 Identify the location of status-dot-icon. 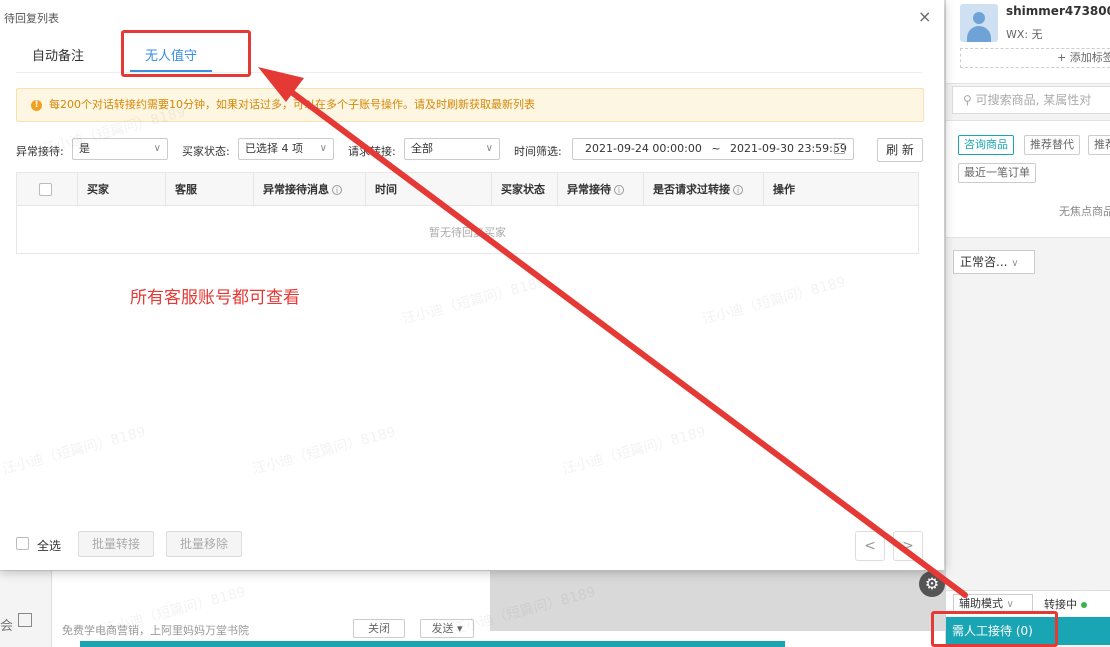
(1084, 605).